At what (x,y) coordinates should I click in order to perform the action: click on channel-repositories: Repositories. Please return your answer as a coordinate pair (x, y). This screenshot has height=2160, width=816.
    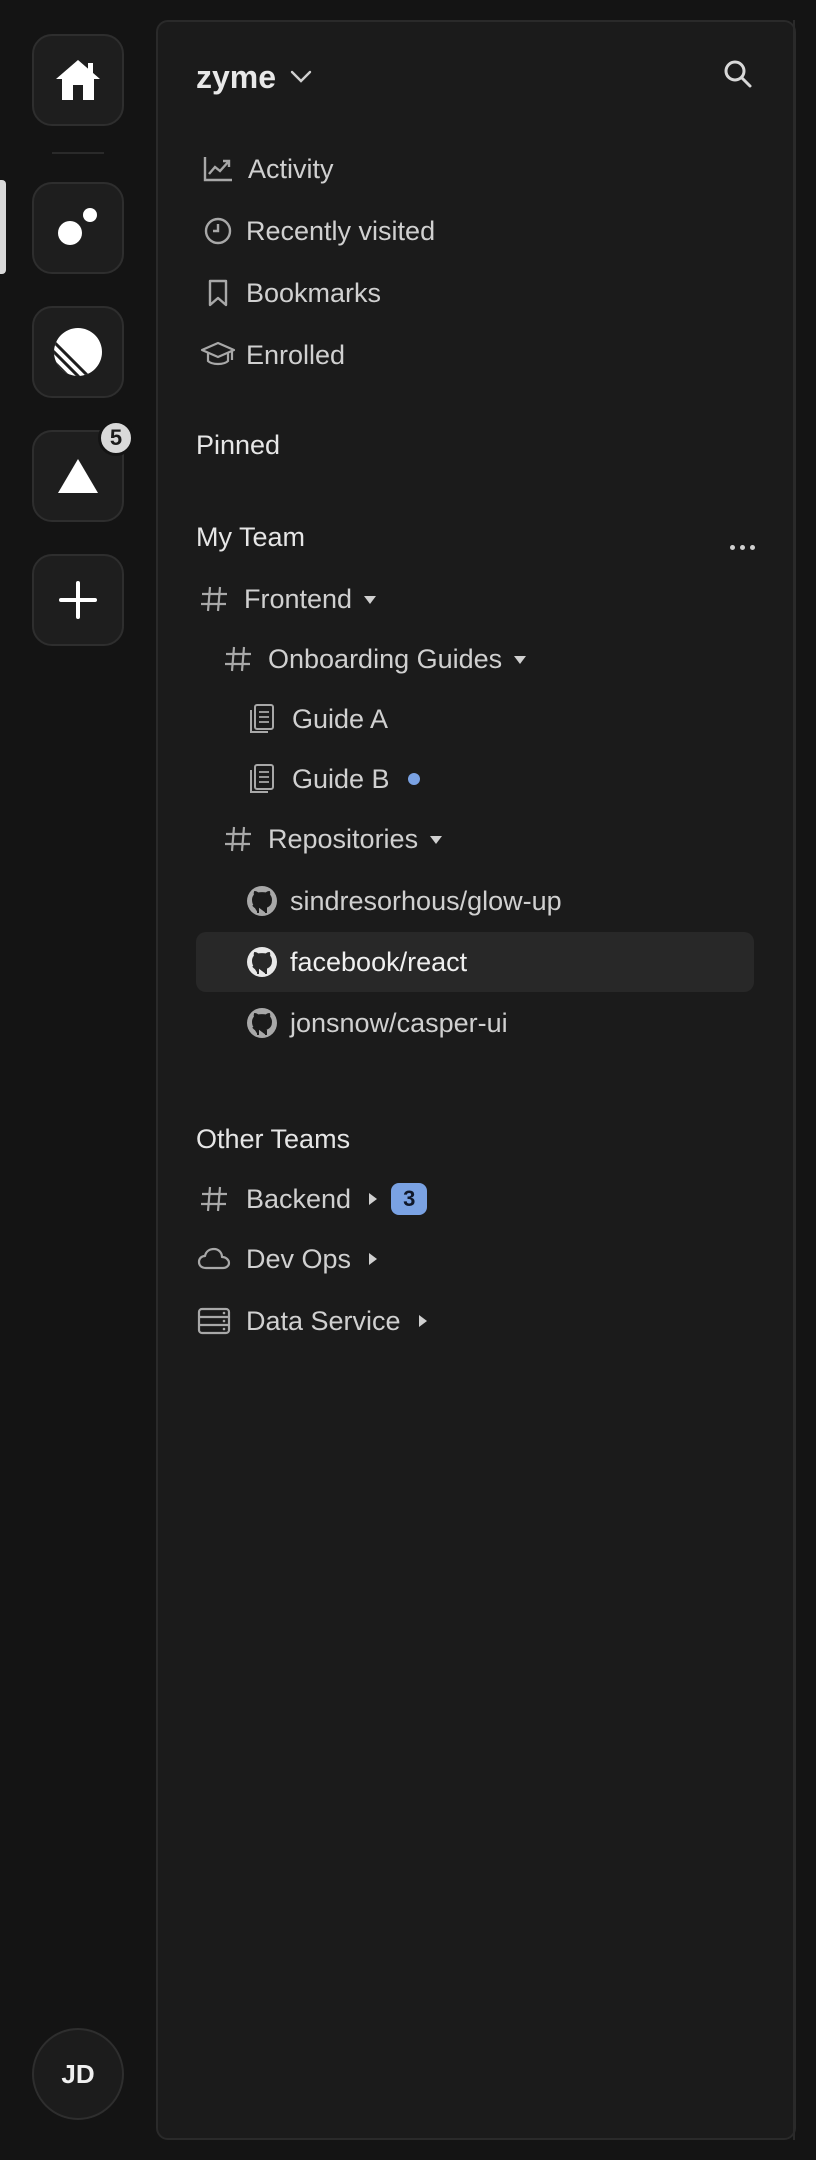
    Looking at the image, I should click on (331, 839).